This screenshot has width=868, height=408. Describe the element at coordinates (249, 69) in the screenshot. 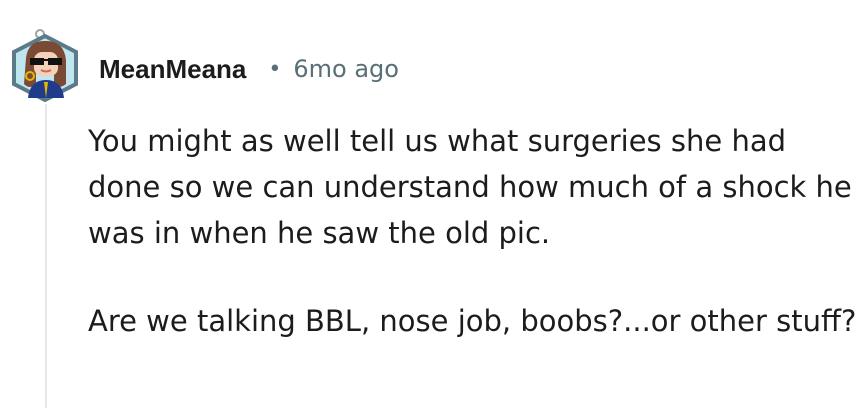

I see `comment-header: MeanMeana • 6mo ago` at that location.